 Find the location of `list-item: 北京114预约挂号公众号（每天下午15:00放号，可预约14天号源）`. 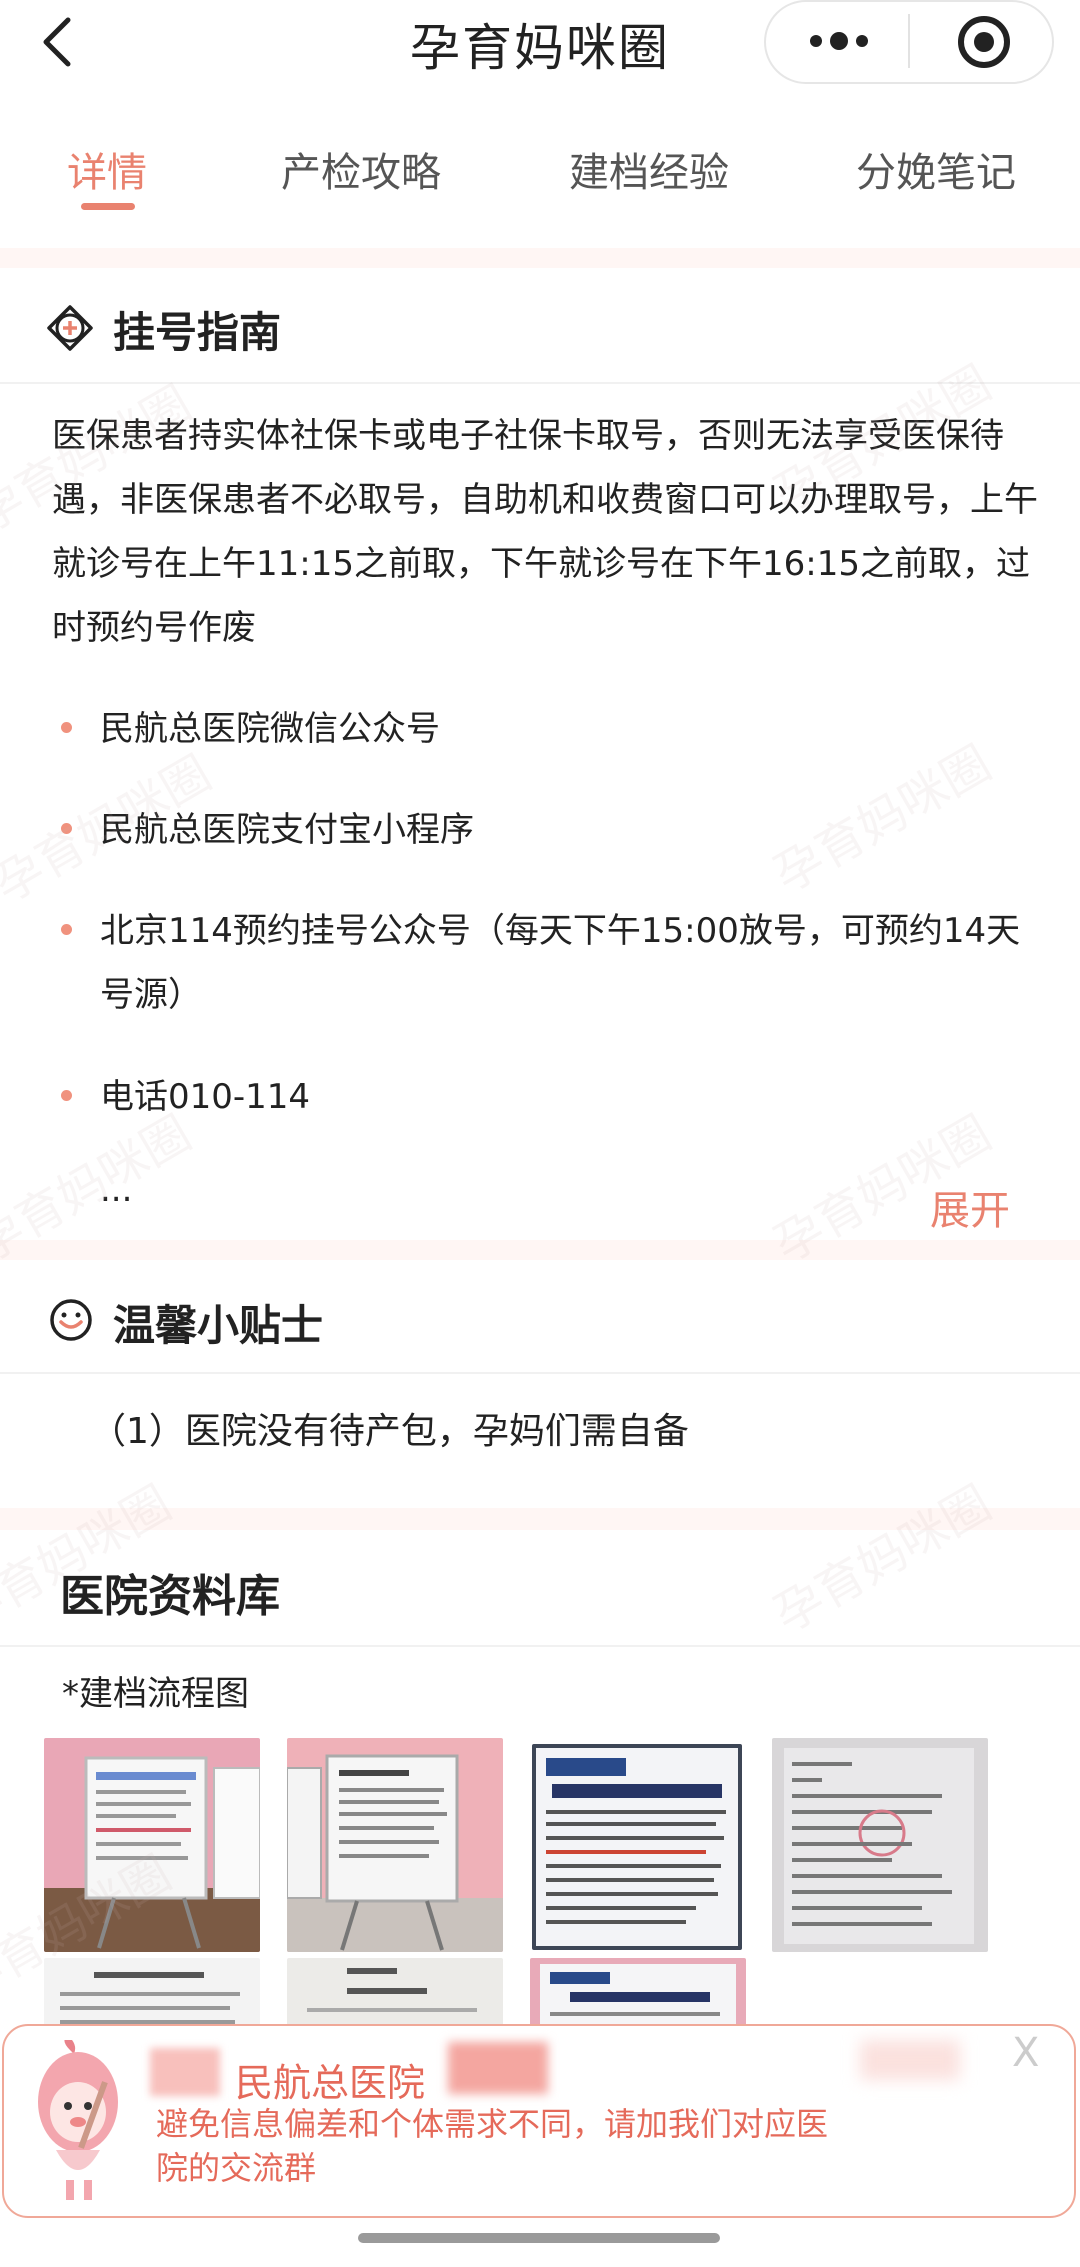

list-item: 北京114预约挂号公众号（每天下午15:00放号，可预约14天号源） is located at coordinates (560, 963).